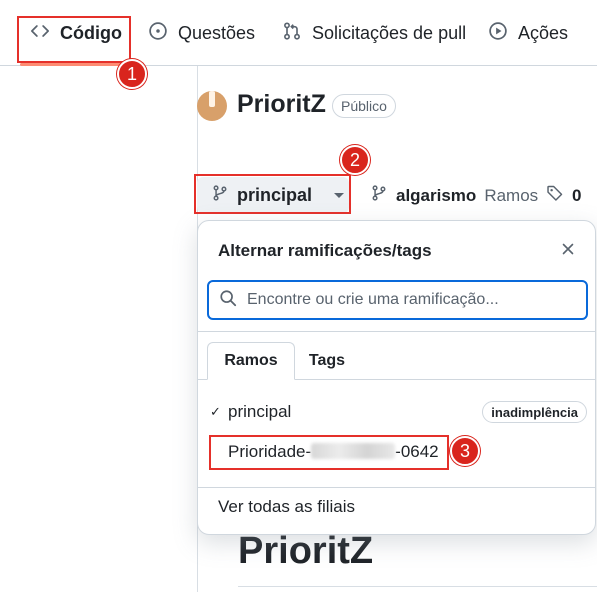 The image size is (597, 592). Describe the element at coordinates (74, 64) in the screenshot. I see `active-tab-indicator` at that location.